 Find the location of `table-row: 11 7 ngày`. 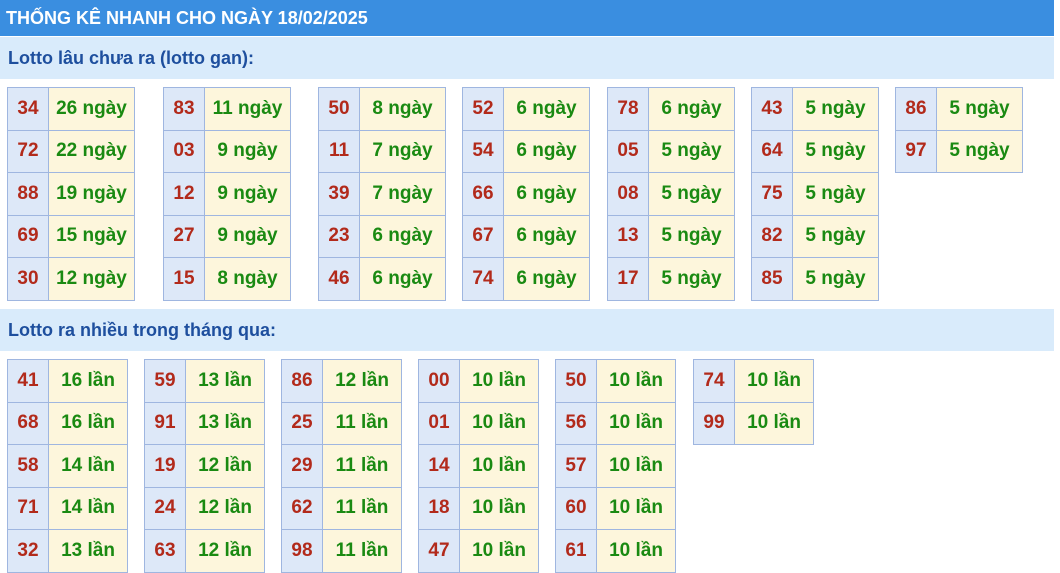

table-row: 11 7 ngày is located at coordinates (382, 151).